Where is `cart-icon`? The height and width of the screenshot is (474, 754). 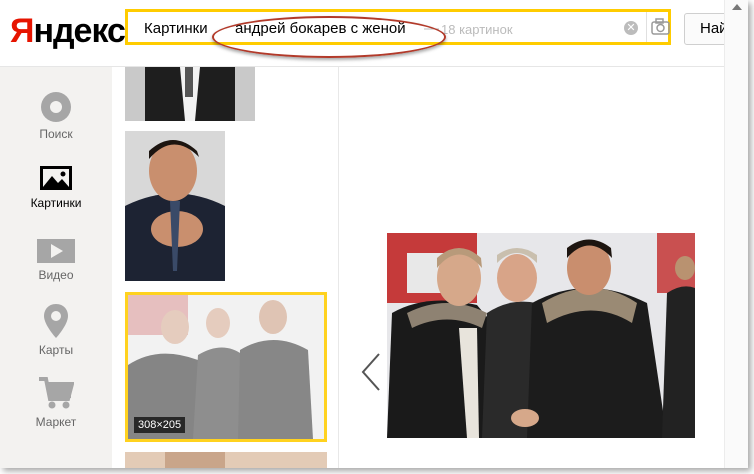 cart-icon is located at coordinates (56, 393).